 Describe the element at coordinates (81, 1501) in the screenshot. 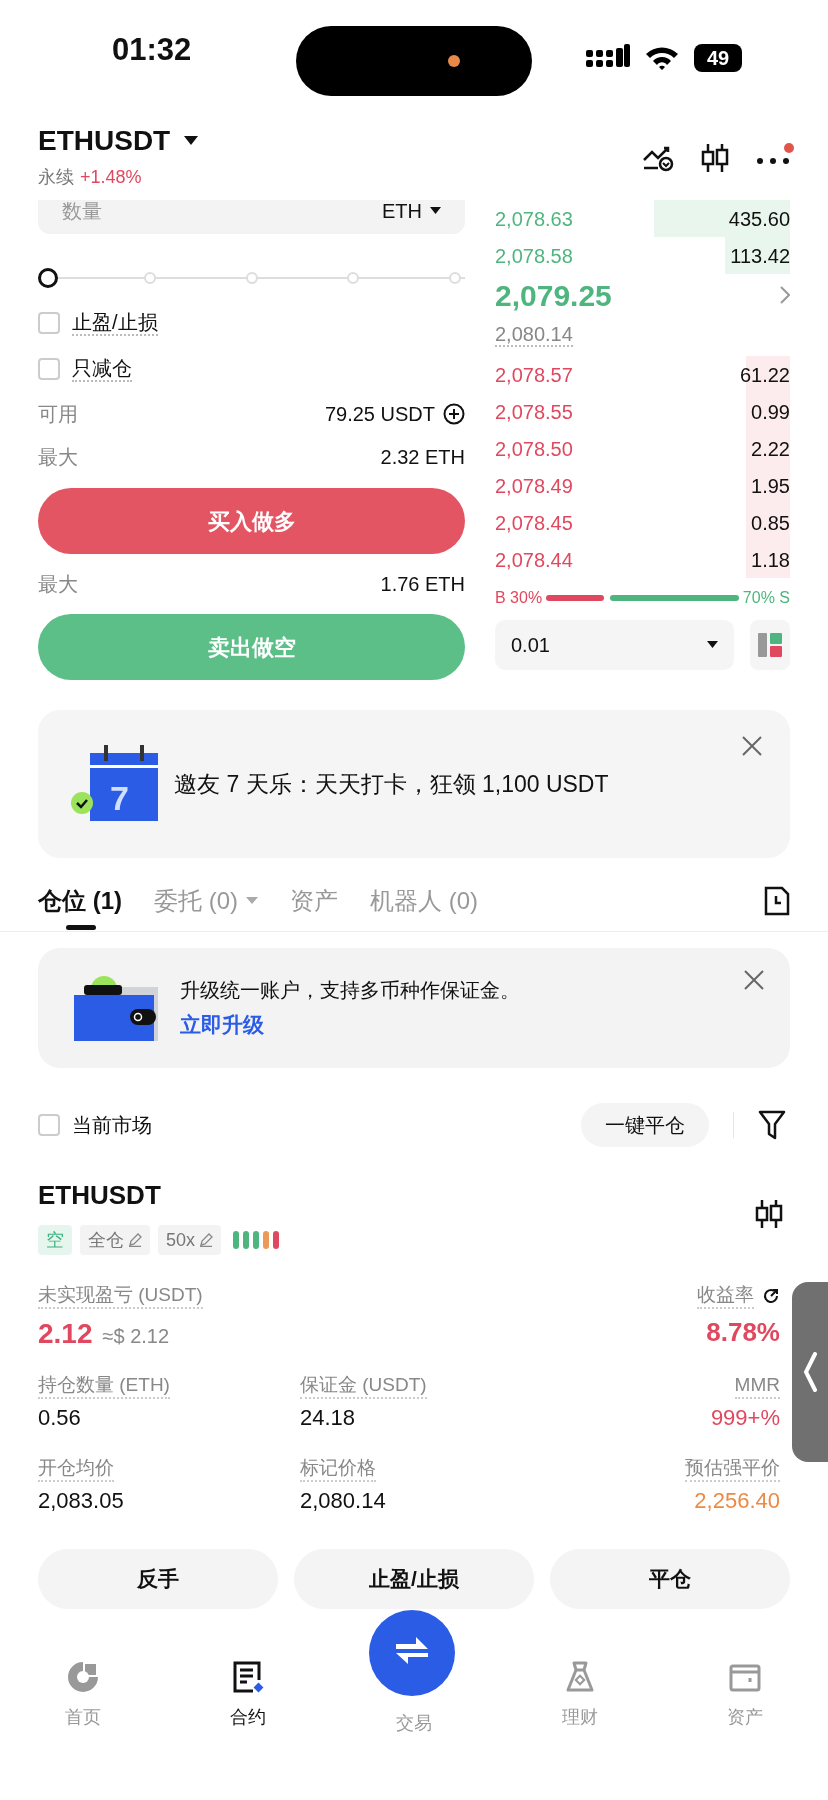

I see `field-value: 2,083.05` at that location.